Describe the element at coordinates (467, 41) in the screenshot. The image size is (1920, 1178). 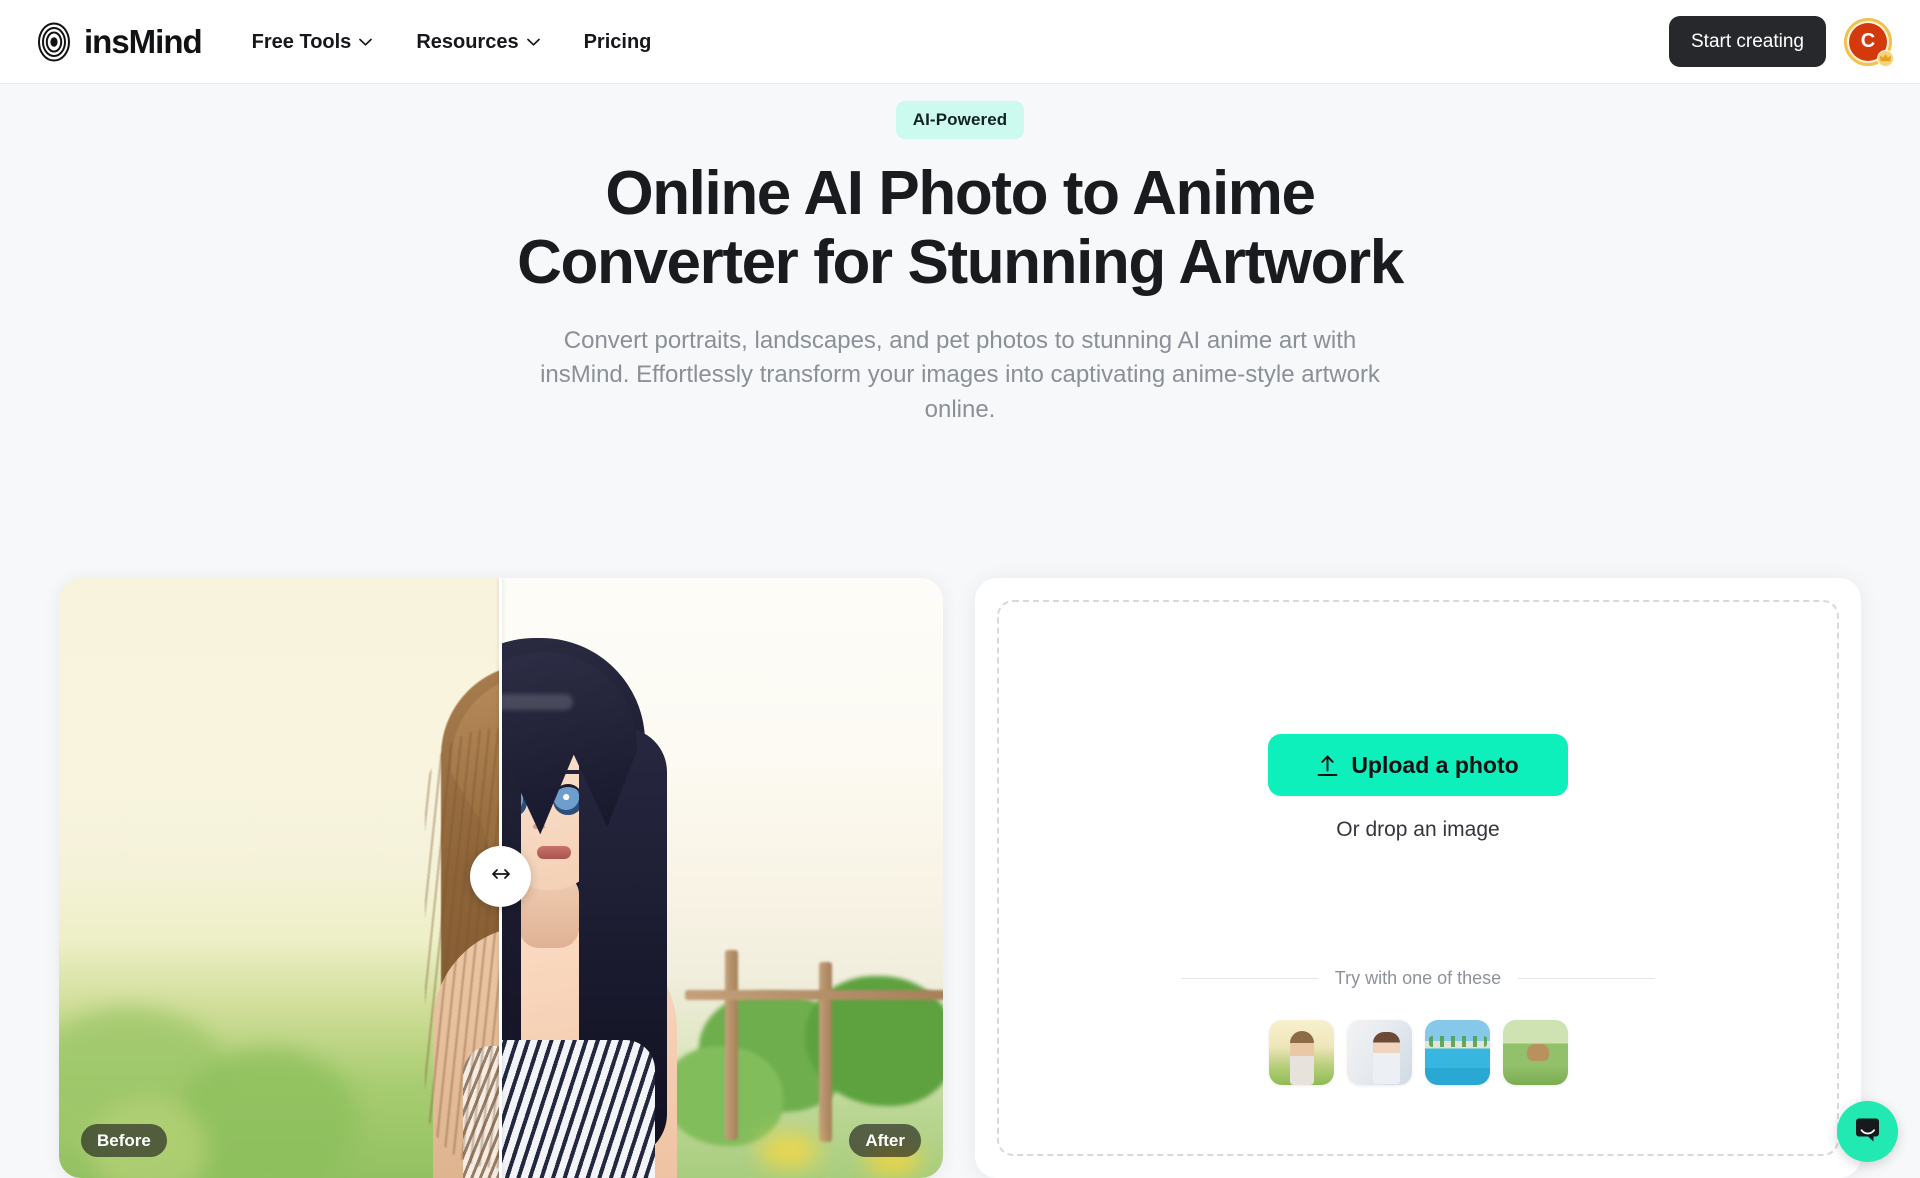
I see `nav-label: Resources` at that location.